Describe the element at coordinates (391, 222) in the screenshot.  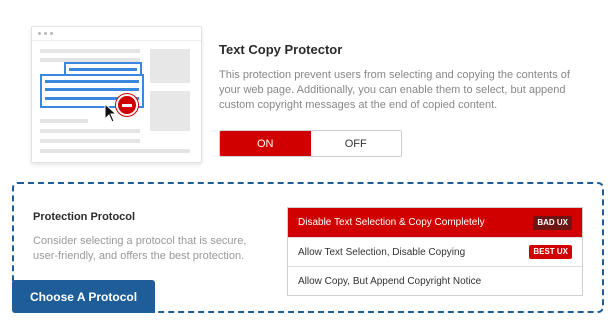
I see `option-label: Disable Text Selection & Copy Completely` at that location.